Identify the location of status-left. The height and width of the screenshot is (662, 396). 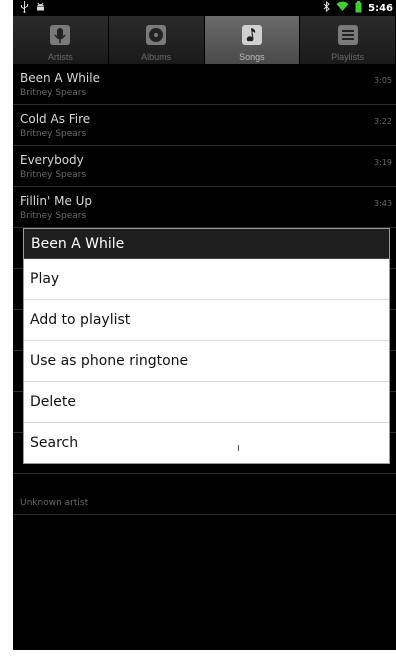
(33, 8).